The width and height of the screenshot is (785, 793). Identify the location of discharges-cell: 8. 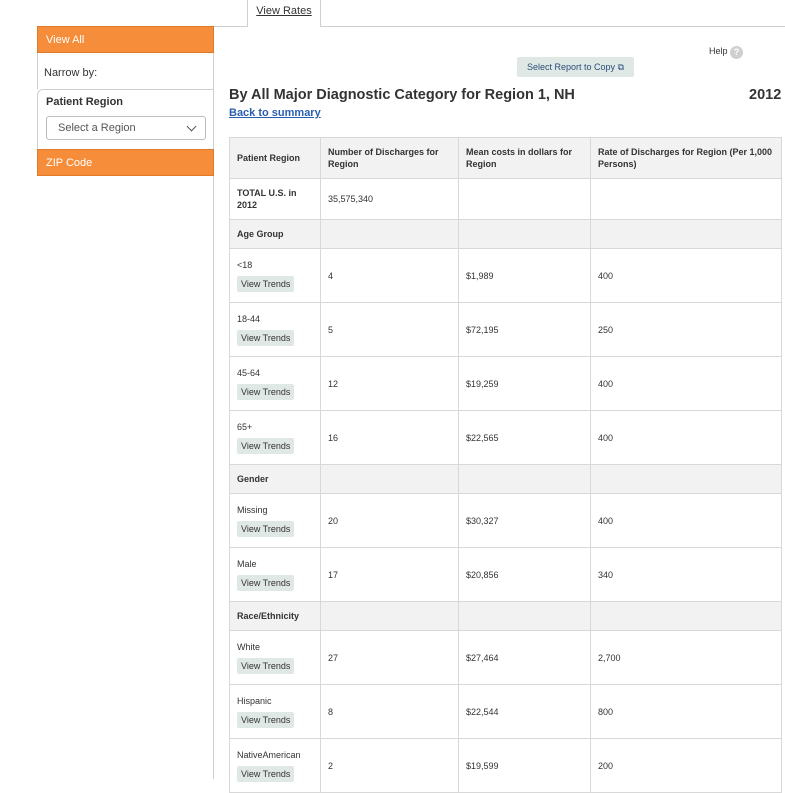
(389, 711).